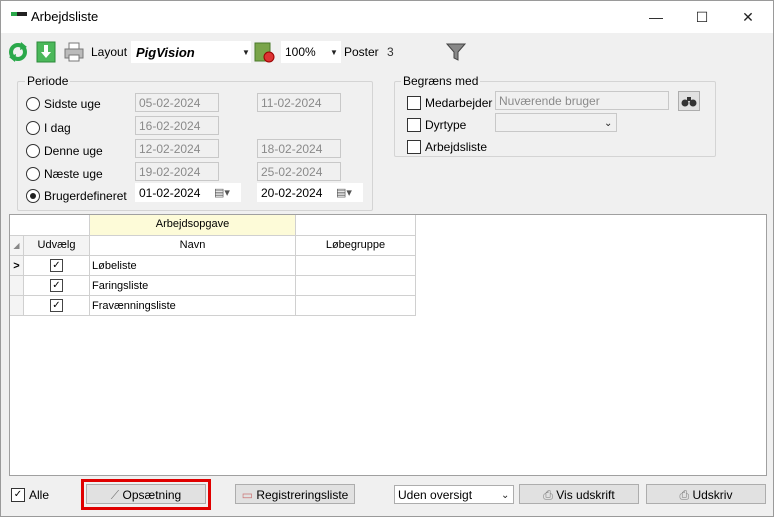  What do you see at coordinates (18, 495) in the screenshot?
I see `alle-checkbox: ✓` at bounding box center [18, 495].